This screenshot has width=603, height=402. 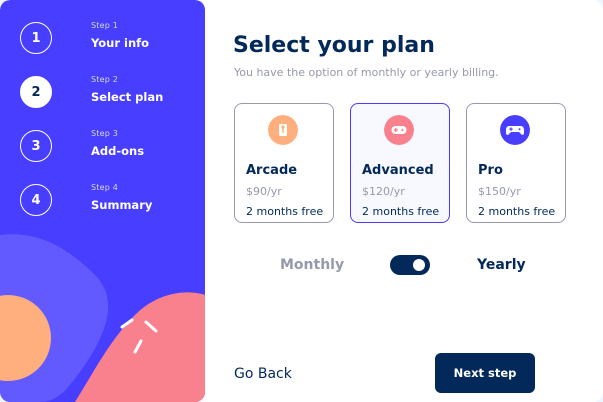 What do you see at coordinates (312, 265) in the screenshot?
I see `billing-monthly-label: Monthly` at bounding box center [312, 265].